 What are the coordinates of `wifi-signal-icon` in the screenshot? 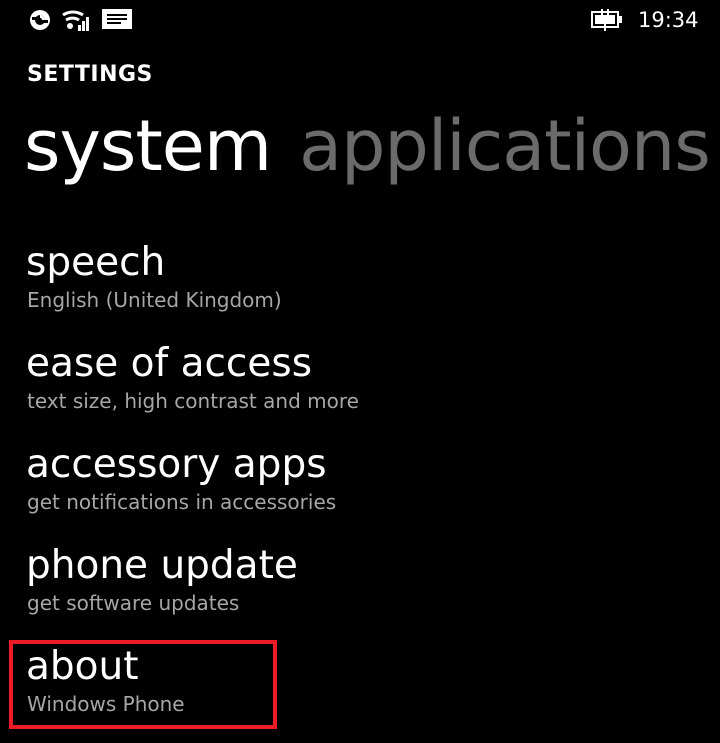 It's located at (75, 20).